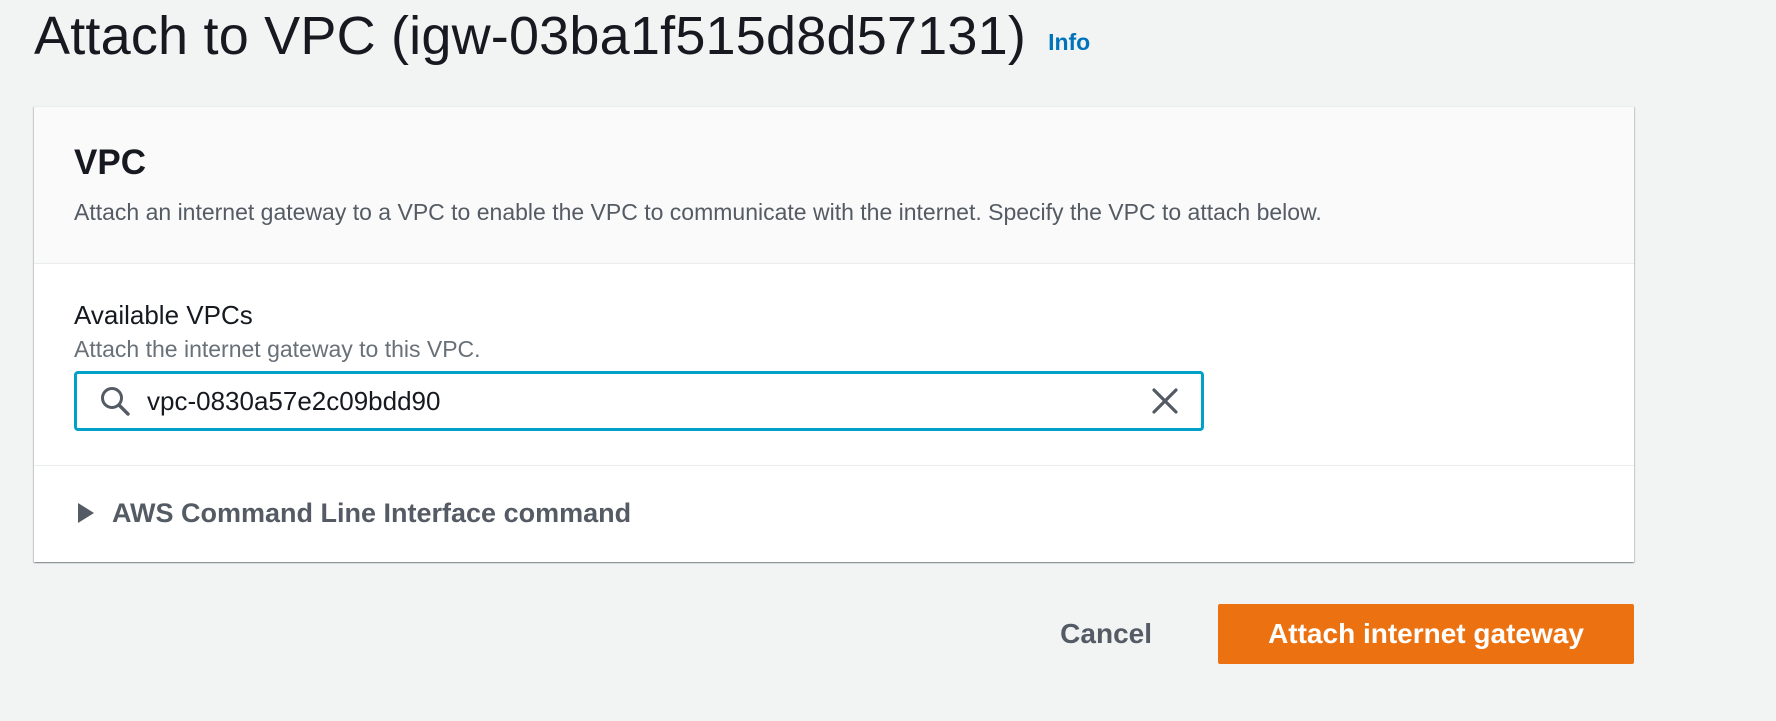 The width and height of the screenshot is (1776, 721). Describe the element at coordinates (834, 514) in the screenshot. I see `cli-command-expander: AWS Command Line Interface command` at that location.